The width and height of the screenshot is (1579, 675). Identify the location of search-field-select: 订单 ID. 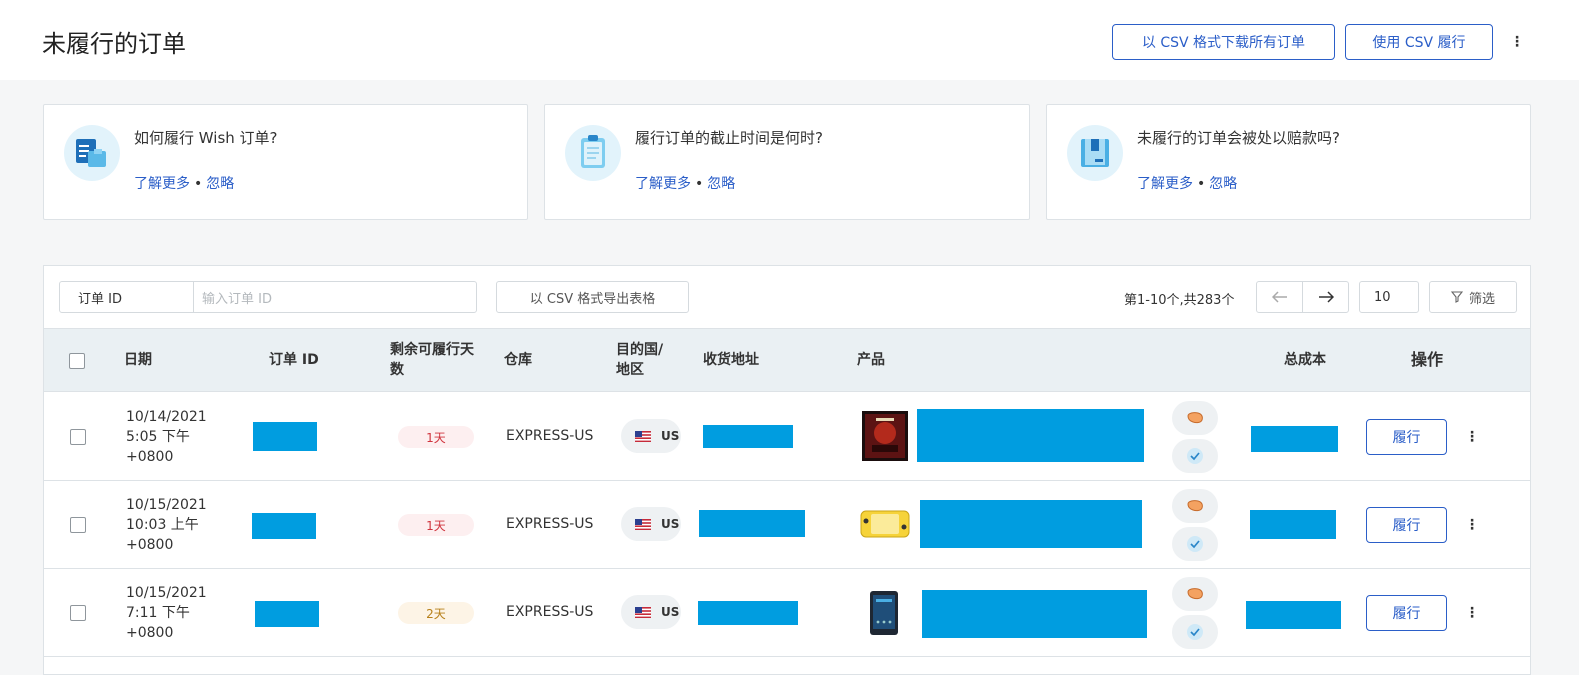
(127, 297).